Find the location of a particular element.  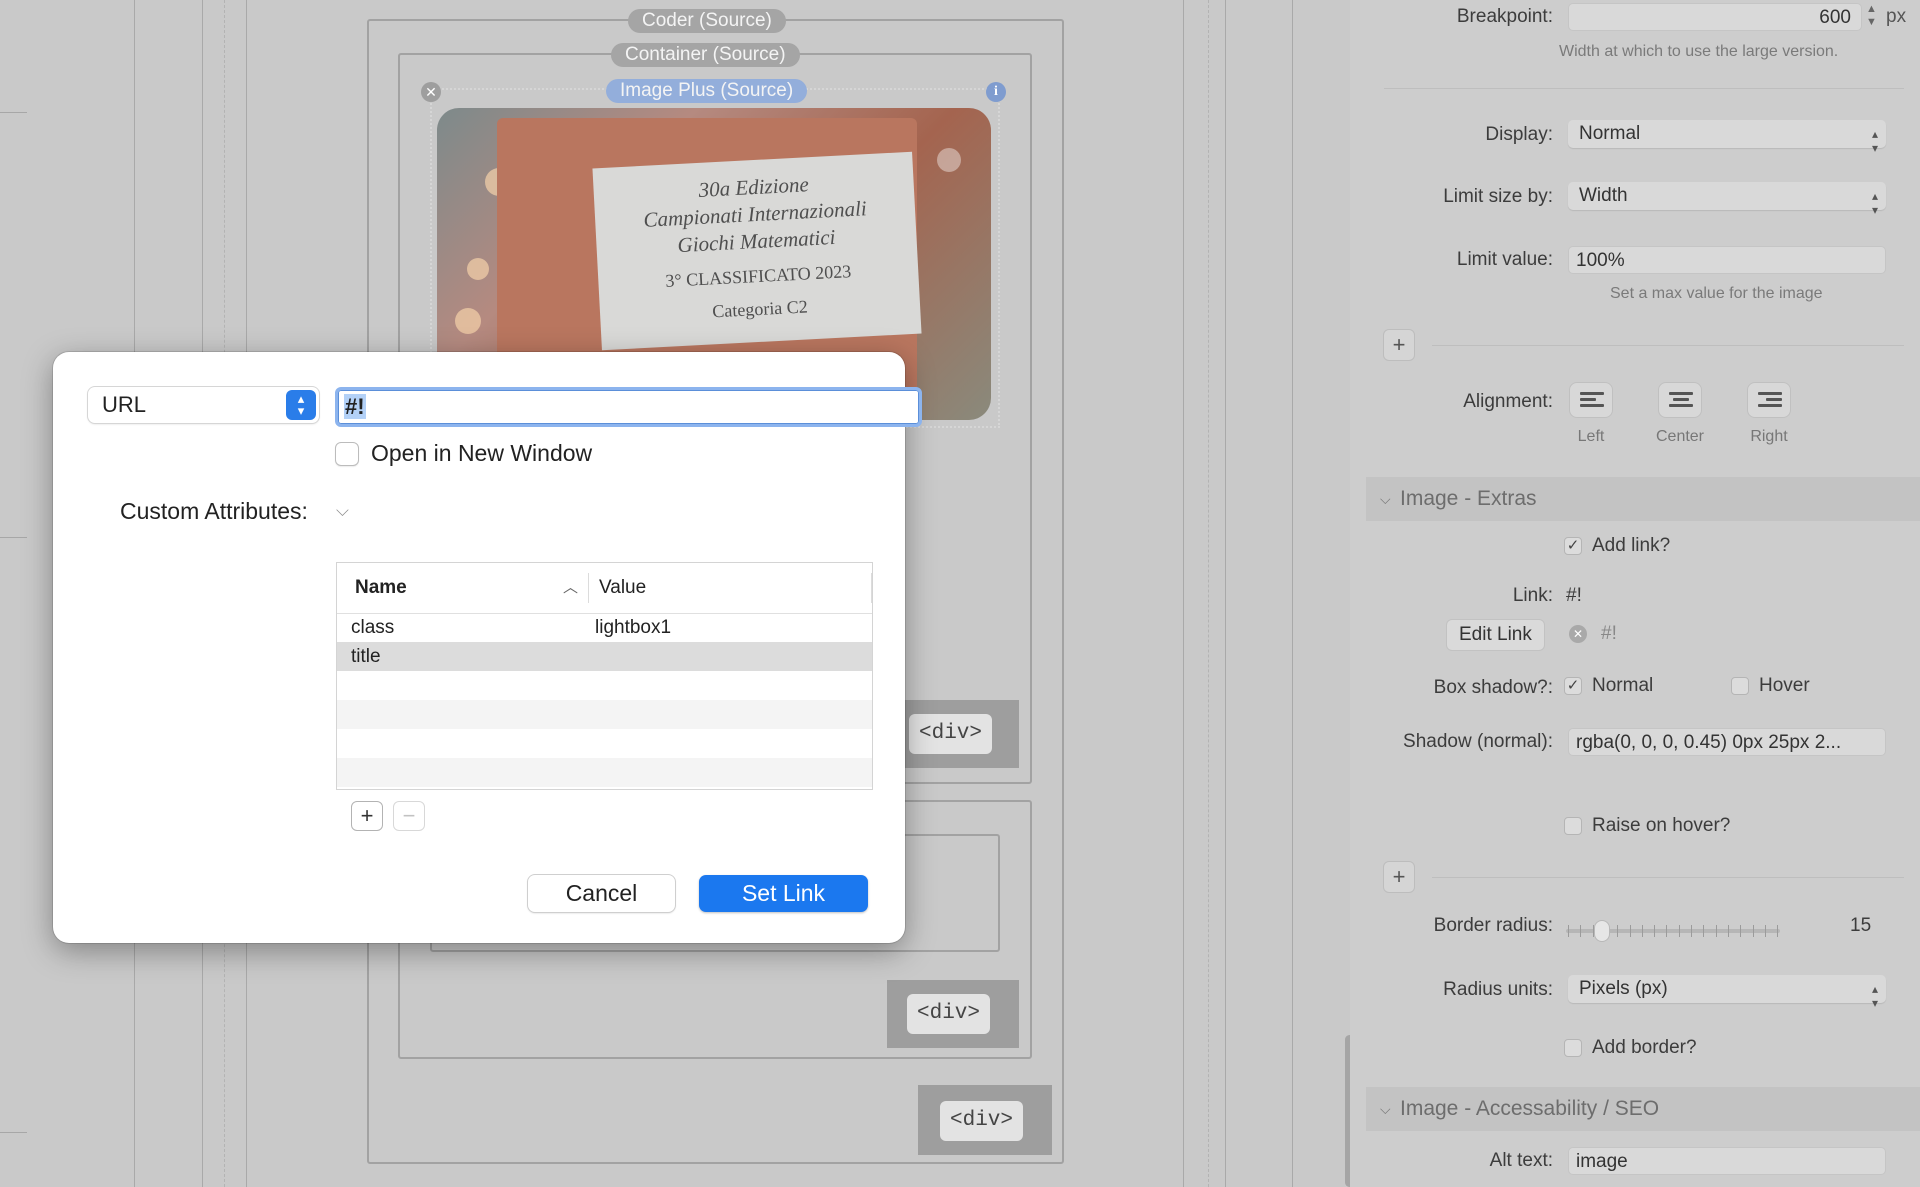

table-row: title is located at coordinates (604, 656).